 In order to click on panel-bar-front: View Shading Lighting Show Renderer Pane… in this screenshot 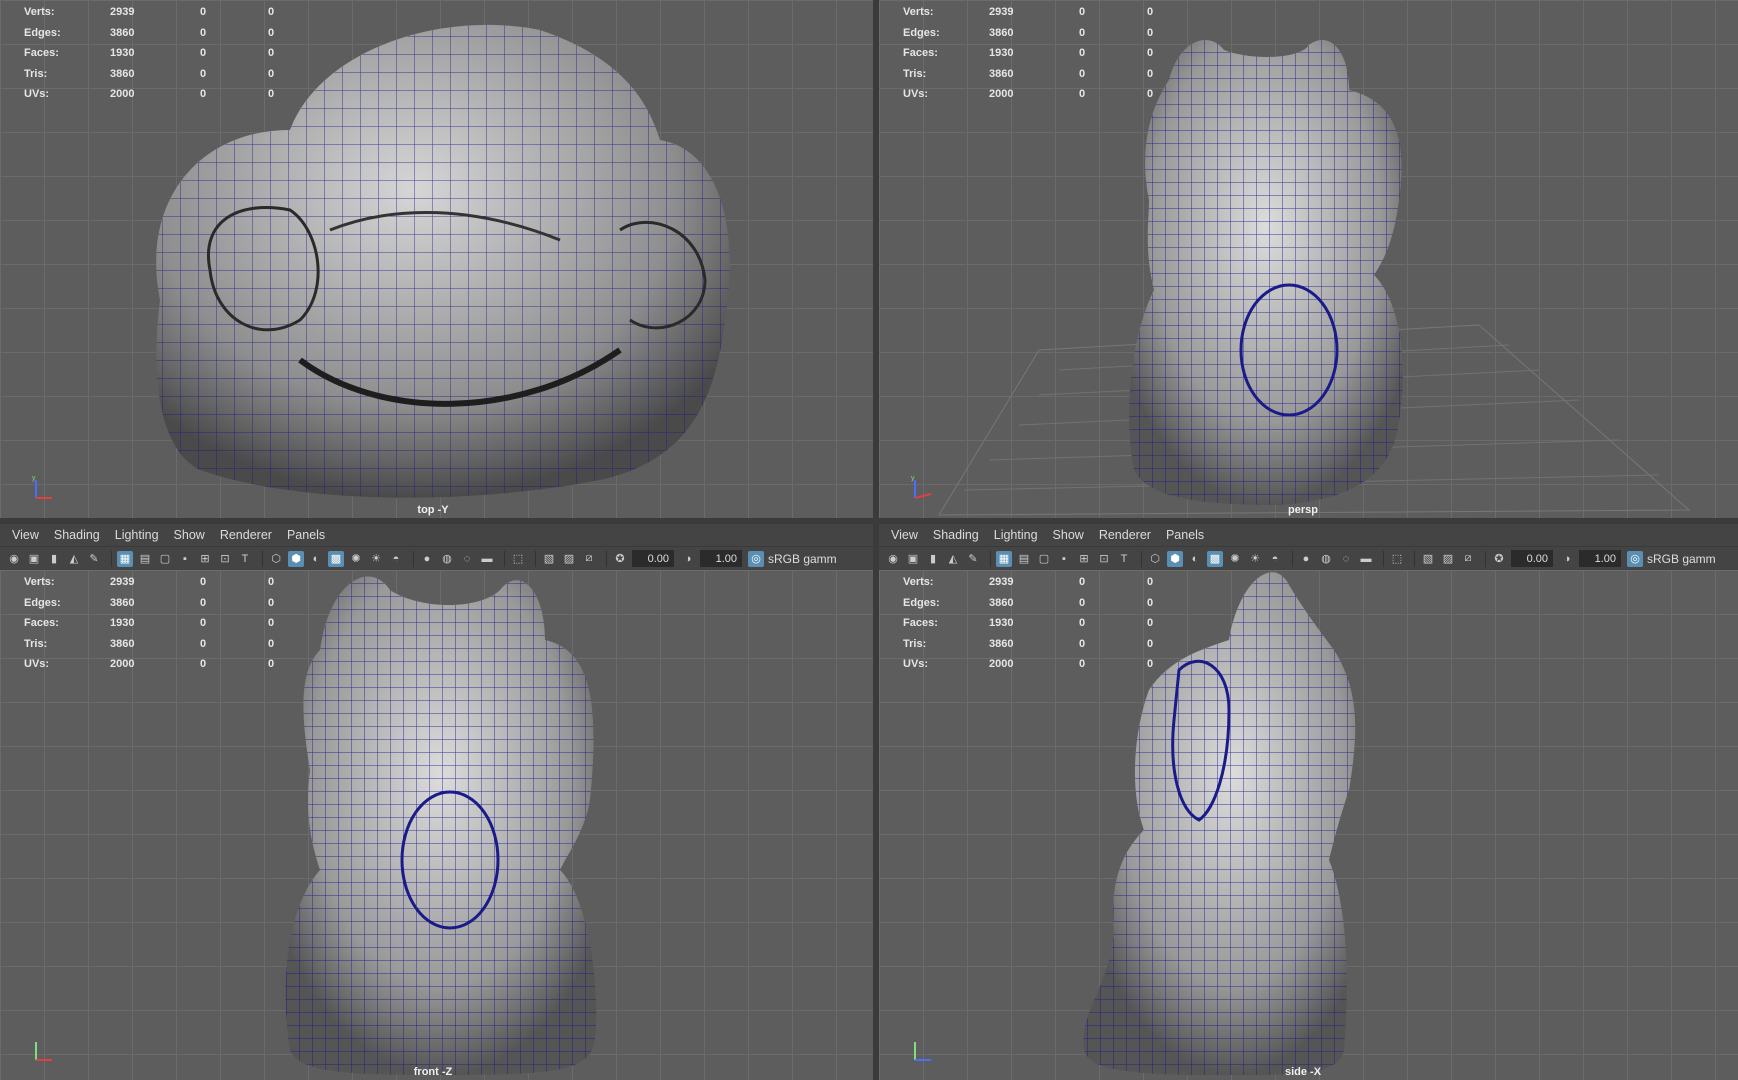, I will do `click(436, 547)`.